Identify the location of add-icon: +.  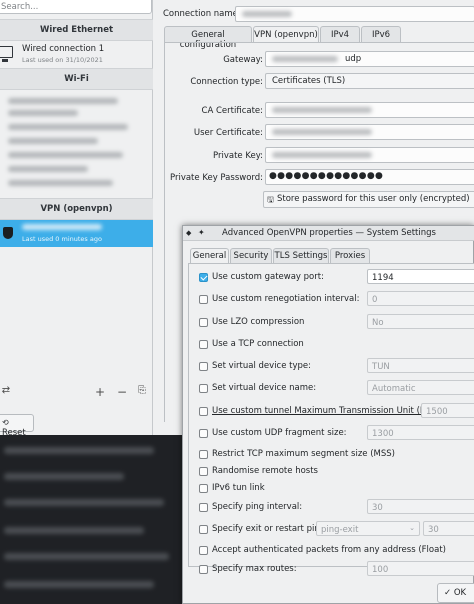
(100, 392).